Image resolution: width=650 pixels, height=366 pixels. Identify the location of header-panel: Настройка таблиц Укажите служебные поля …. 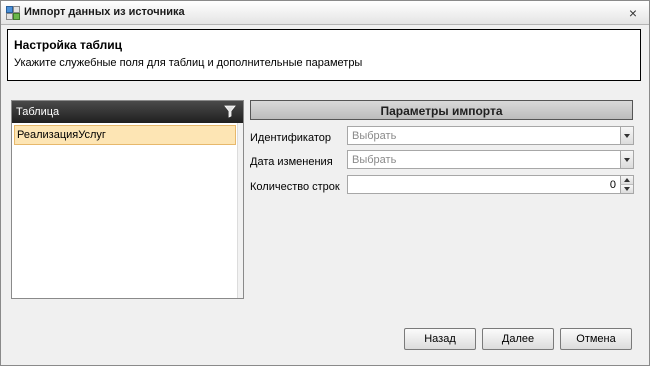
(324, 55).